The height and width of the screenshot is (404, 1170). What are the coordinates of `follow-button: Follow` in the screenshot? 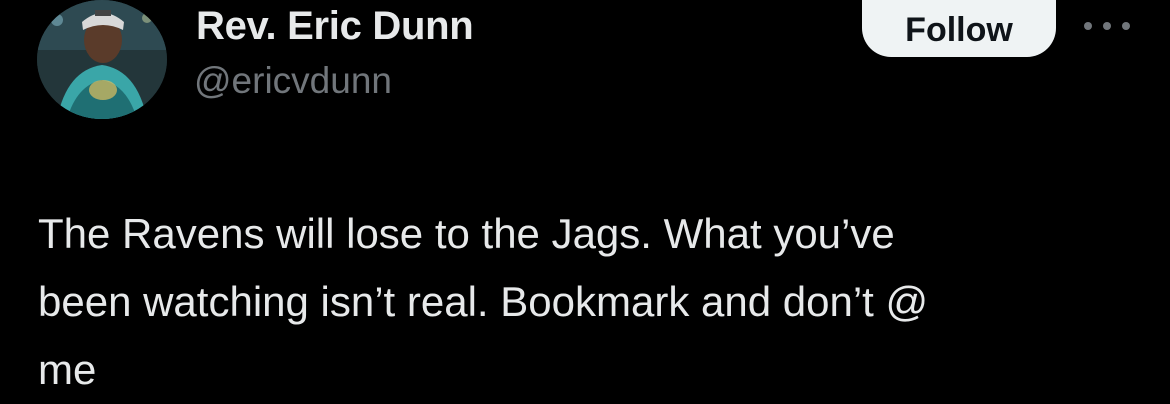 It's located at (959, 28).